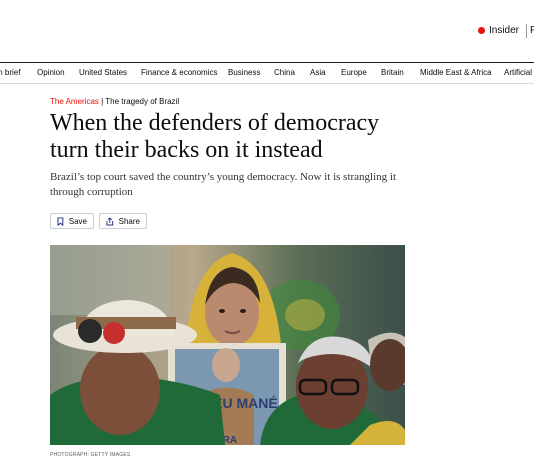  Describe the element at coordinates (129, 221) in the screenshot. I see `share-label: Share` at that location.